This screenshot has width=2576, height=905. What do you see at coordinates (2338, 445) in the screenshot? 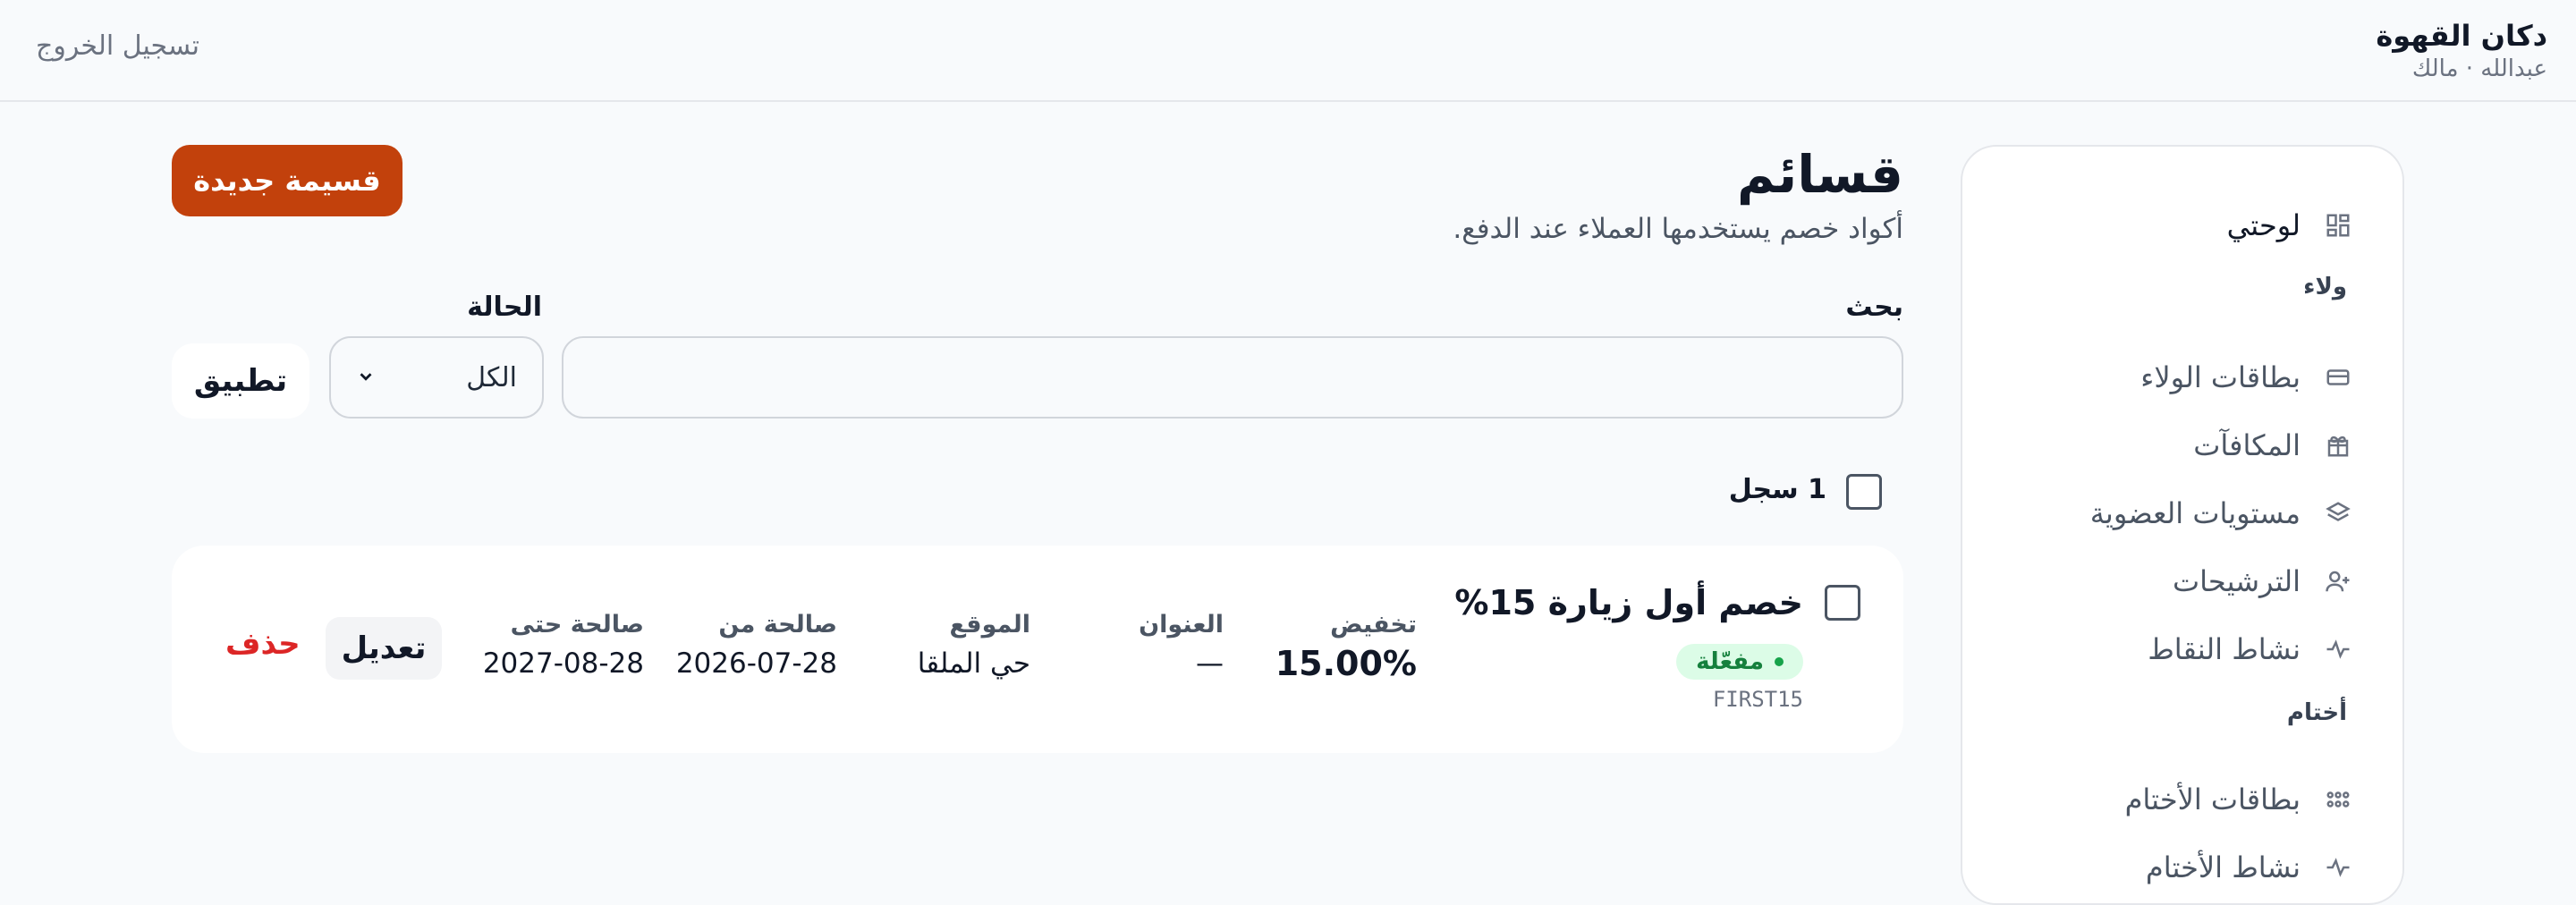
I see `gift-icon` at bounding box center [2338, 445].